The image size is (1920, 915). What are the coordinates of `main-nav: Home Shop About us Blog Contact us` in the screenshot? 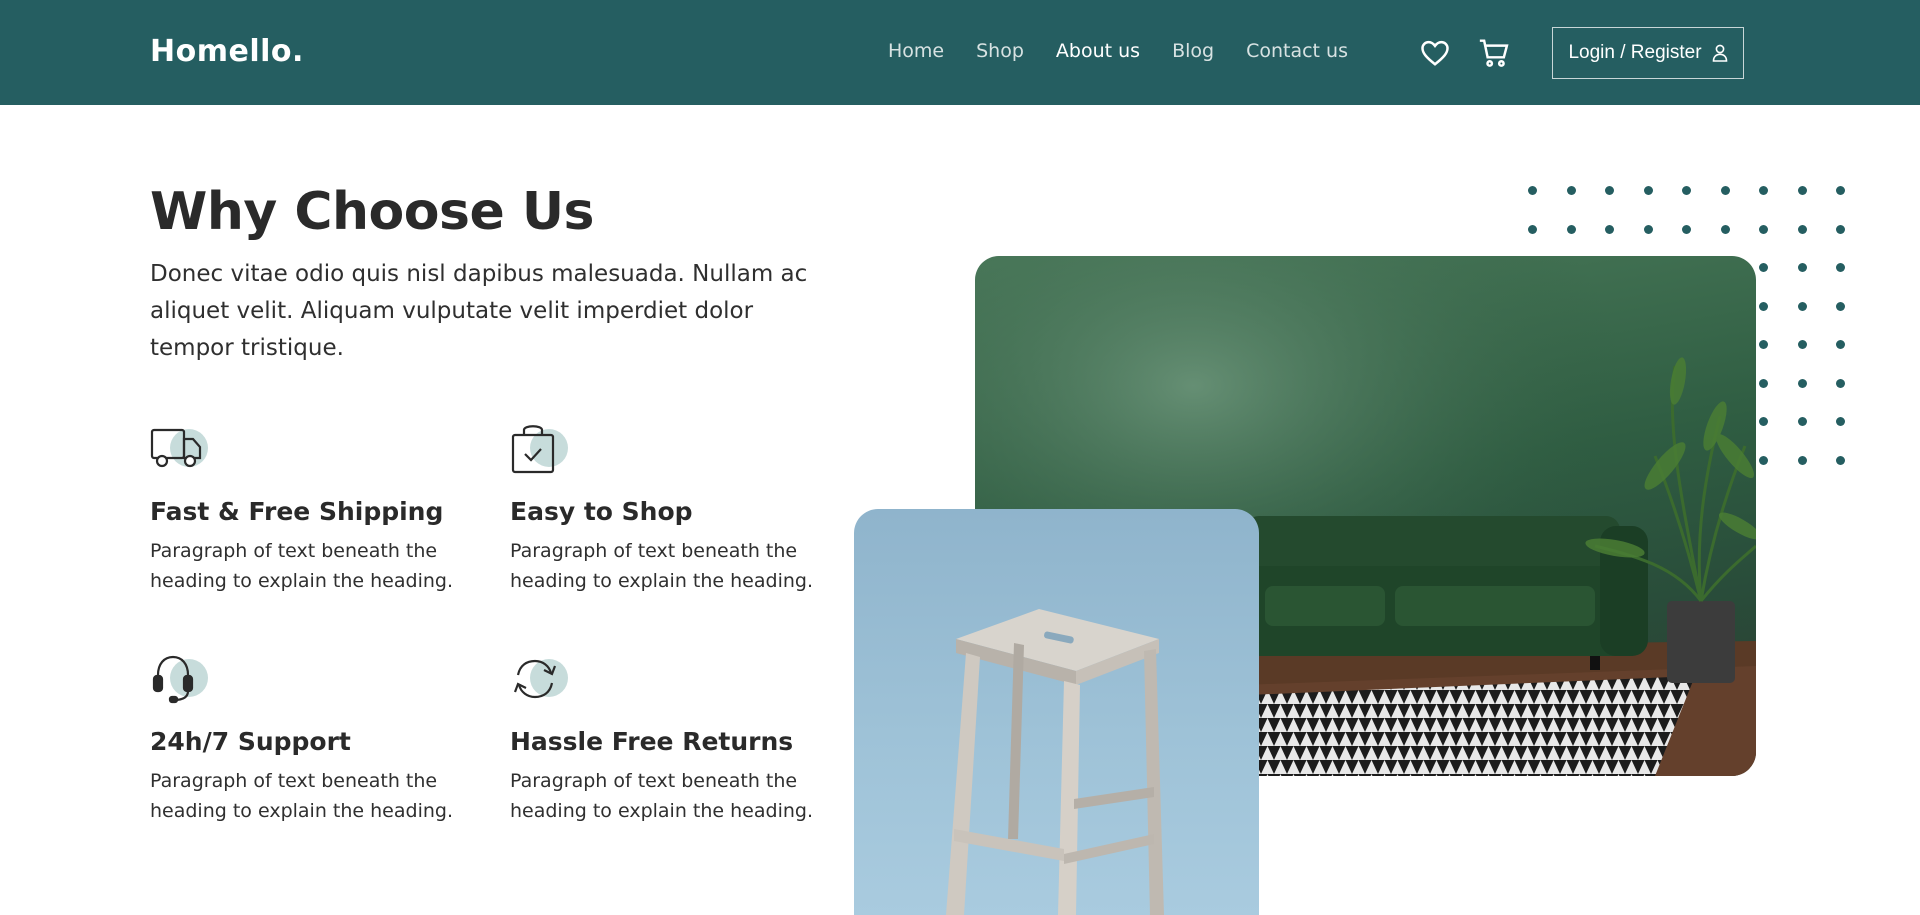 It's located at (1134, 51).